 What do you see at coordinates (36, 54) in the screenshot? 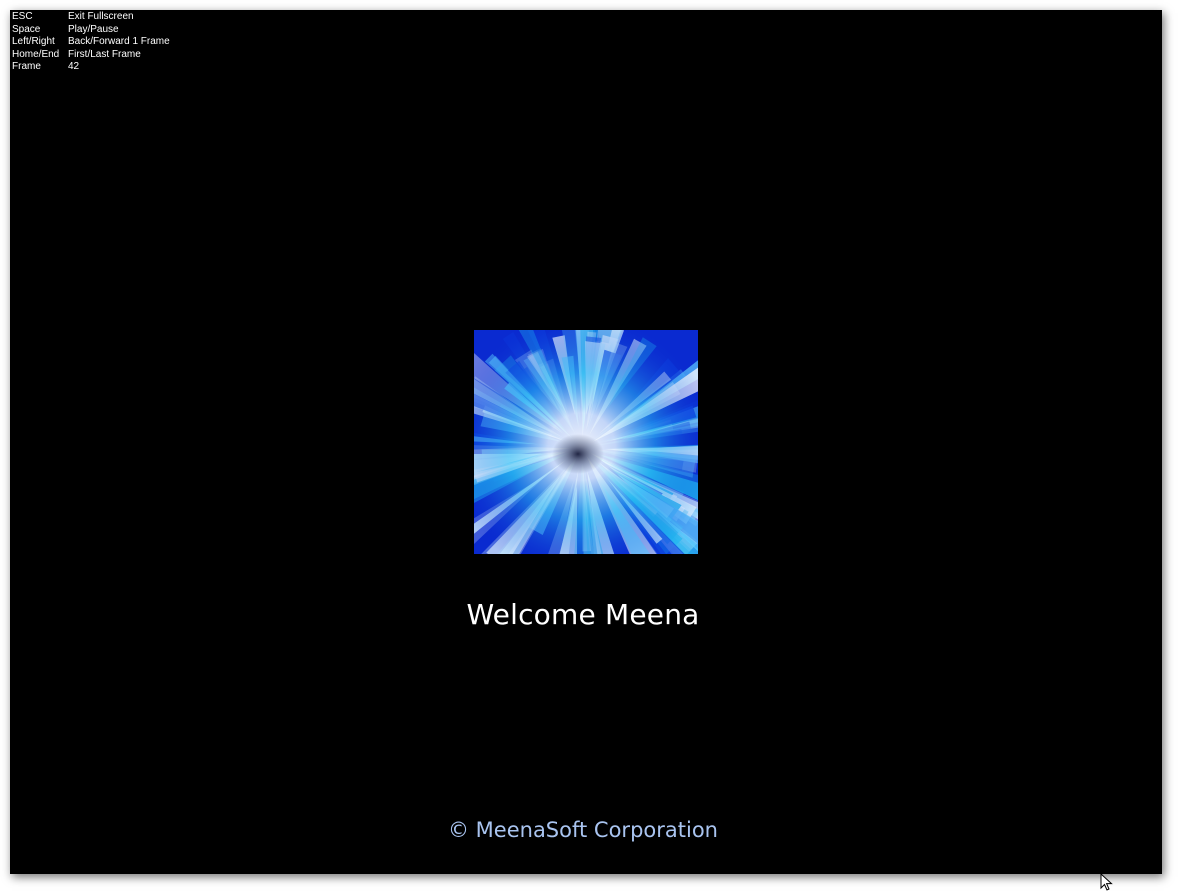
I see `help-key: Home/End` at bounding box center [36, 54].